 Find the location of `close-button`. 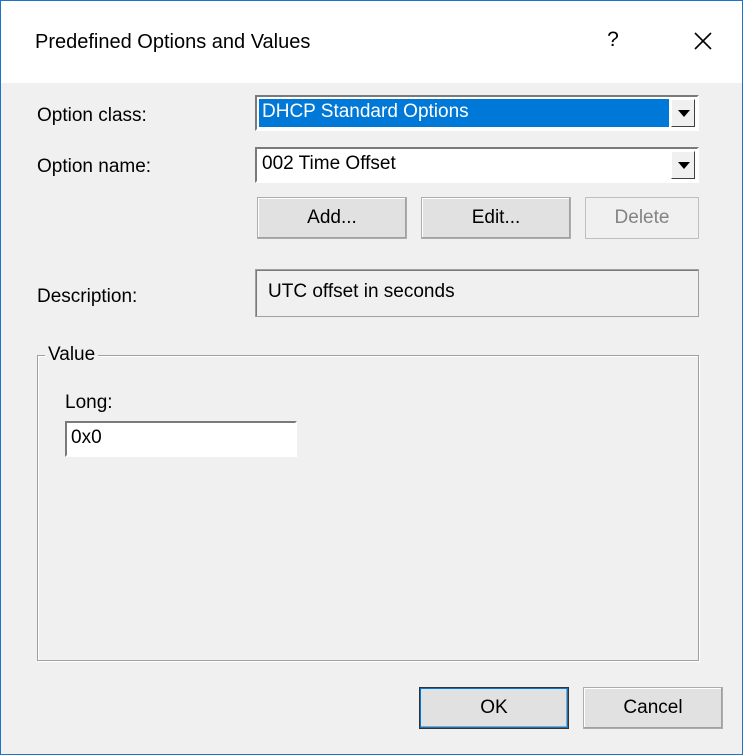

close-button is located at coordinates (703, 41).